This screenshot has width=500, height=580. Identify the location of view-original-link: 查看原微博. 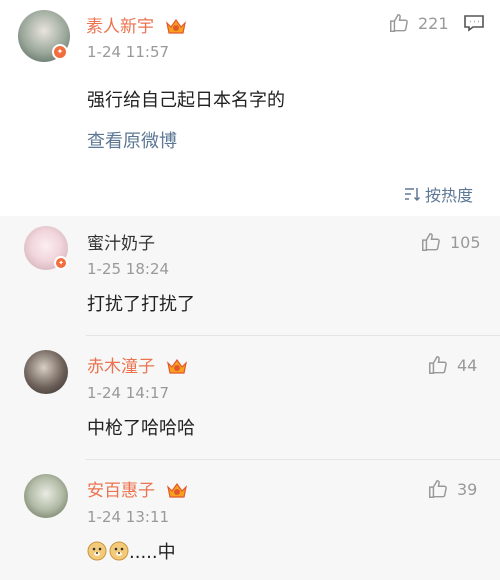
(132, 140).